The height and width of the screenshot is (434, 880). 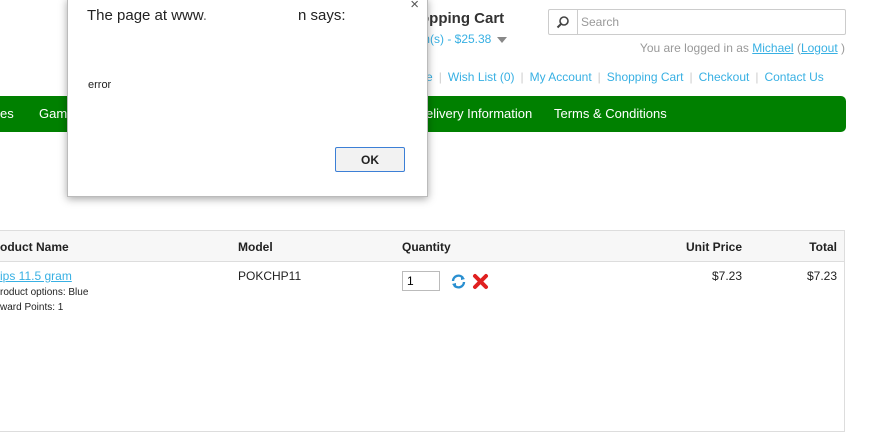 I want to click on cart-summary: m(s) - $25.38, so click(x=464, y=39).